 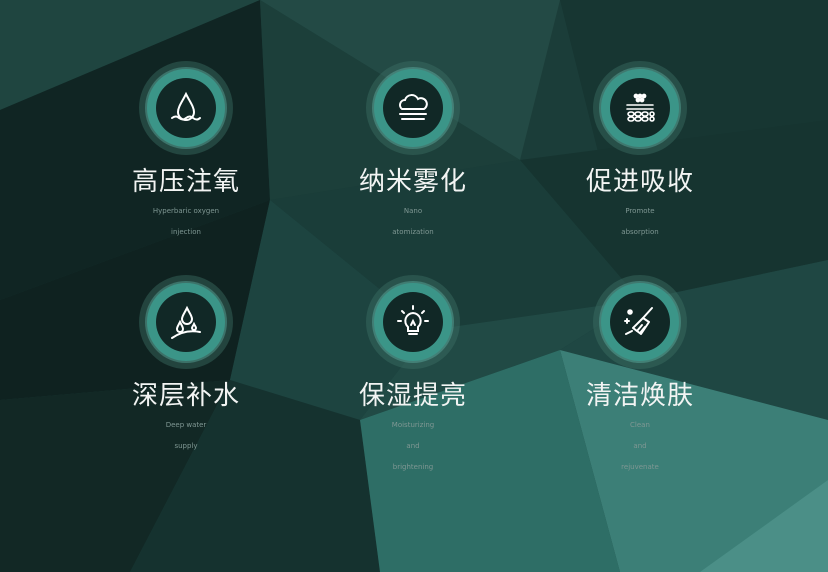 What do you see at coordinates (413, 376) in the screenshot?
I see `feature-moisturizing-brightening: 保湿提亮 Moisturizing and brightening` at bounding box center [413, 376].